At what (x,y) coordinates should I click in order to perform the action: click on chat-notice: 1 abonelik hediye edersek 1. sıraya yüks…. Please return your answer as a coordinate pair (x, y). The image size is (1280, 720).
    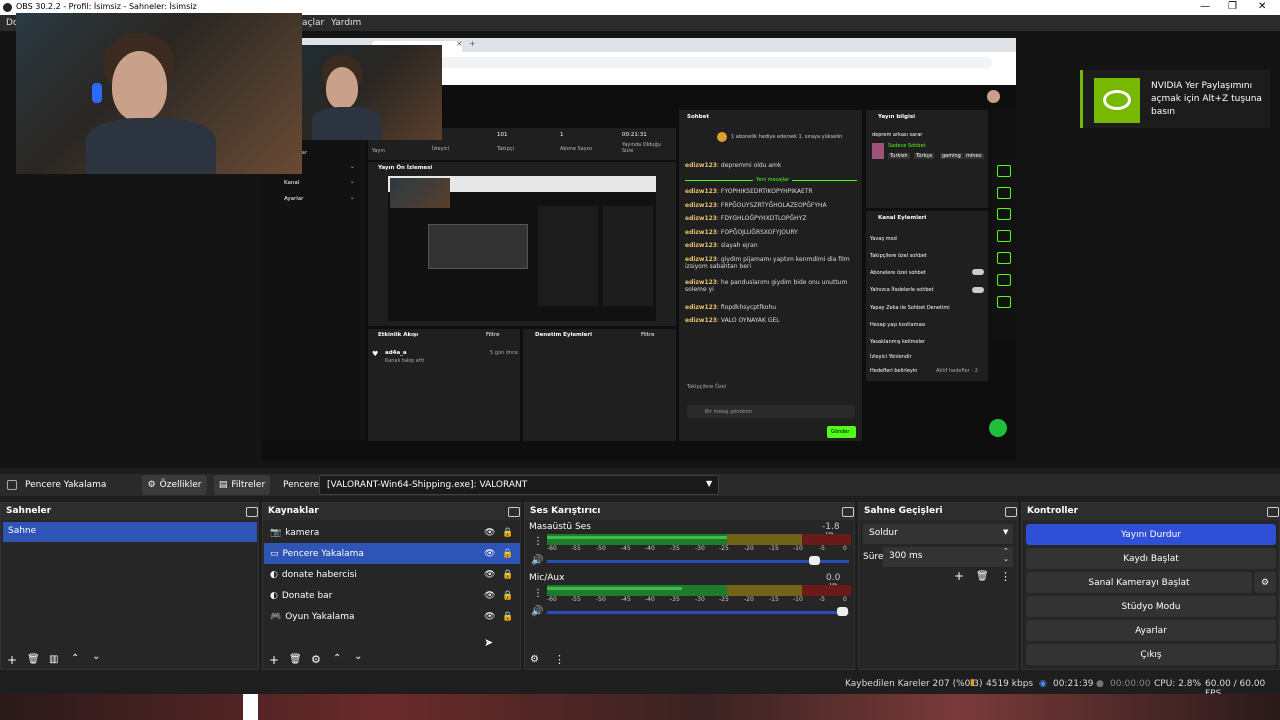
    Looking at the image, I should click on (787, 137).